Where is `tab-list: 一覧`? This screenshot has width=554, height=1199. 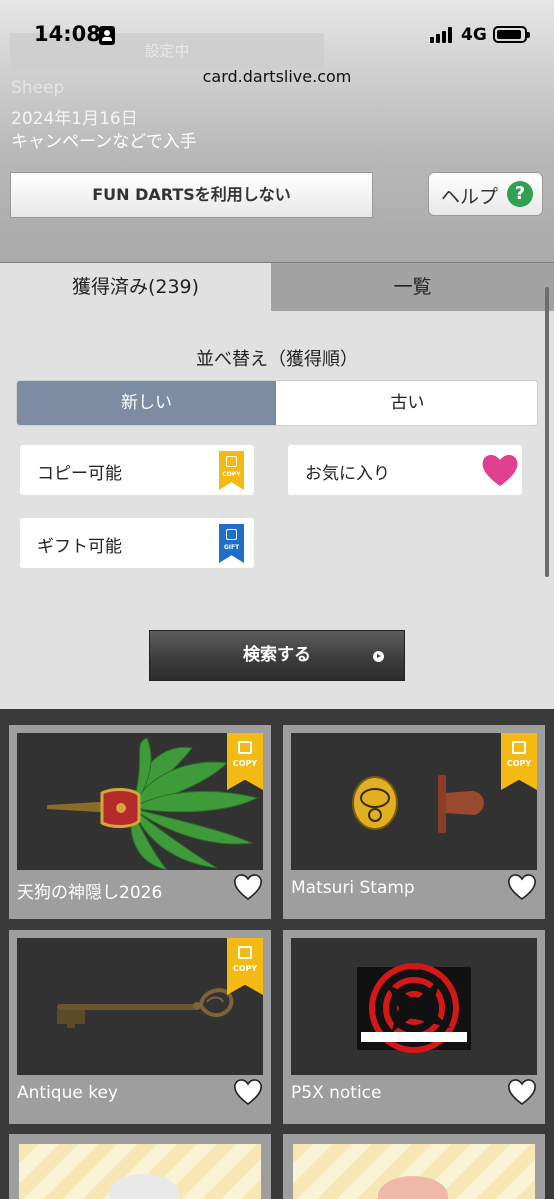 tab-list: 一覧 is located at coordinates (412, 287).